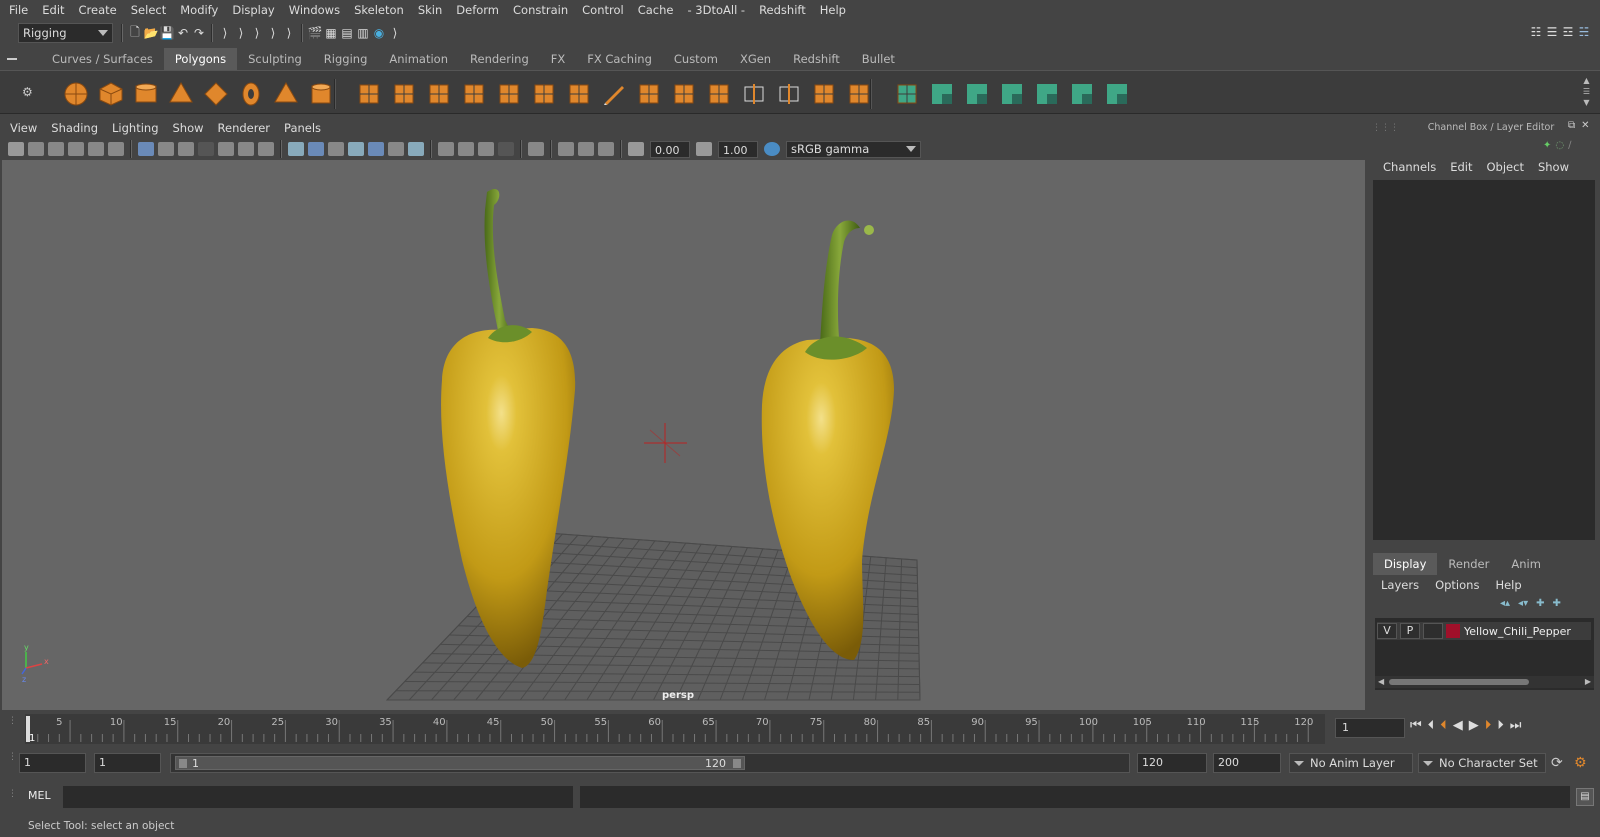 The width and height of the screenshot is (1600, 837). I want to click on bevel-edge-icon, so click(684, 94).